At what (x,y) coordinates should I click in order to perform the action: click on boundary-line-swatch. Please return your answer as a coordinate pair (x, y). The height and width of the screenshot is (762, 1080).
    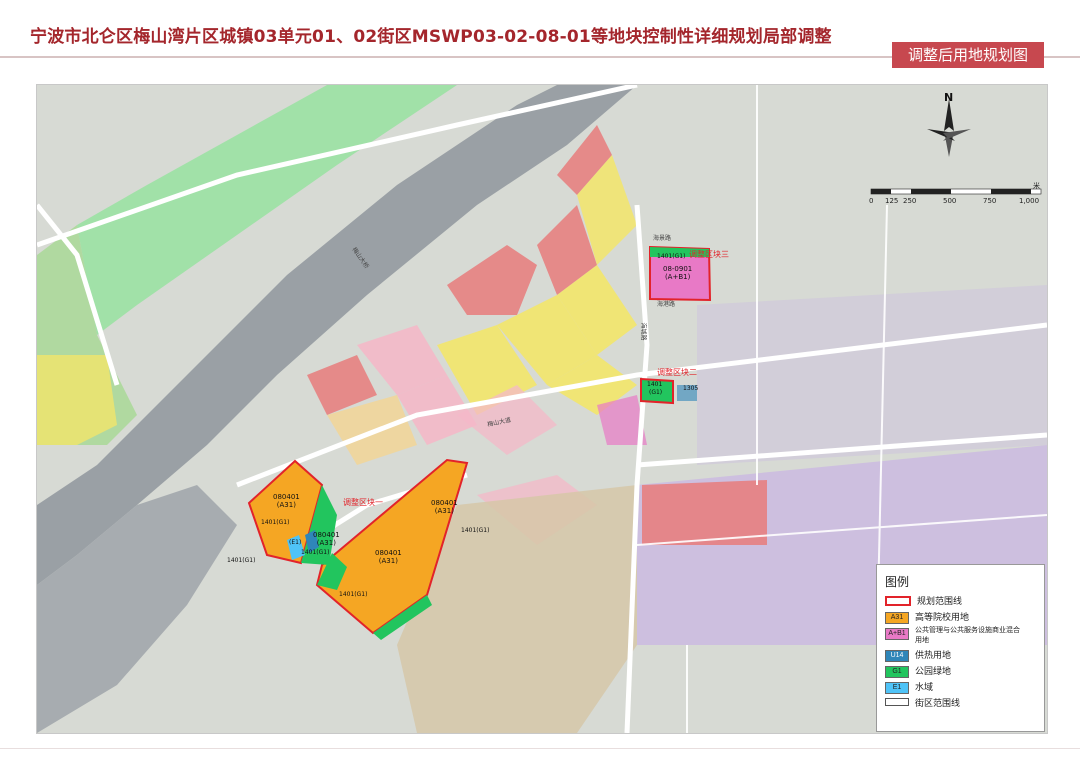
    Looking at the image, I should click on (898, 601).